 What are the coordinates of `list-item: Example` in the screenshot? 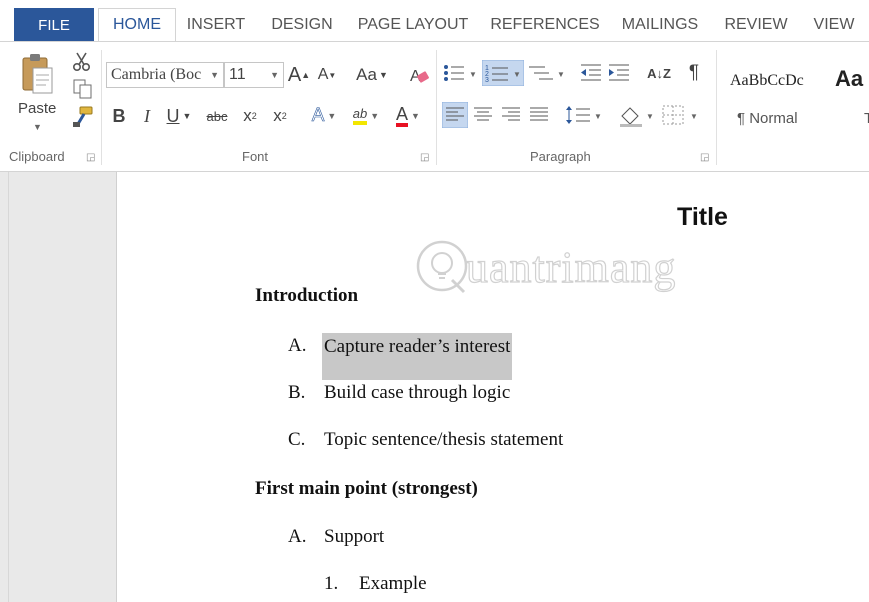 It's located at (393, 584).